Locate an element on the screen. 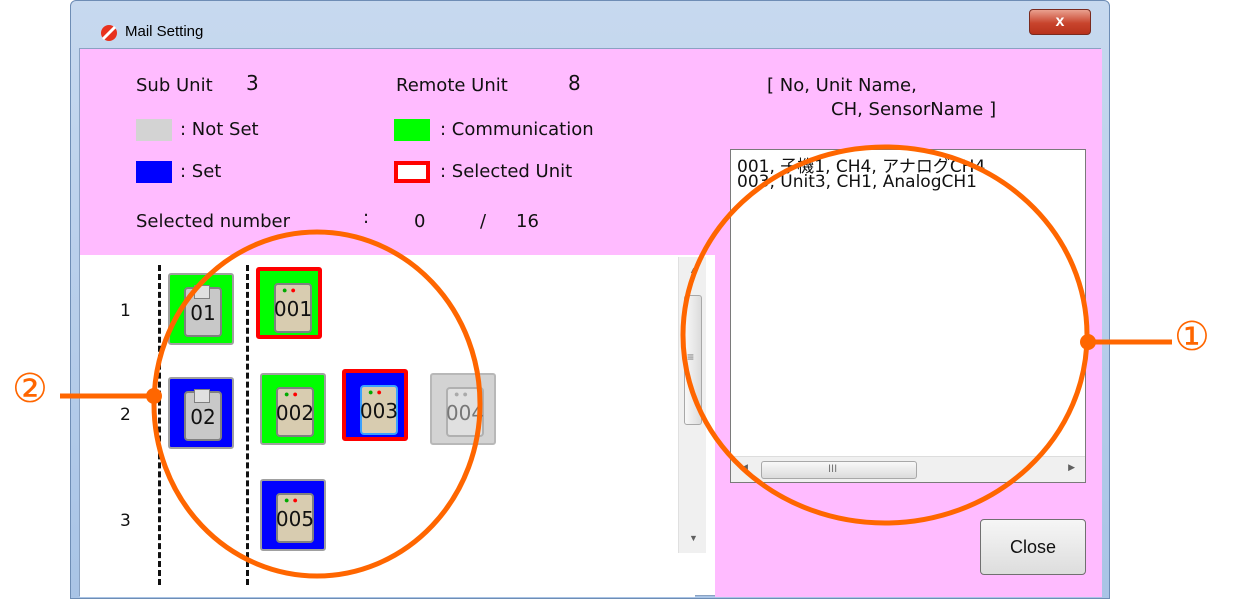 The width and height of the screenshot is (1235, 599). scrollbar-thumb: III is located at coordinates (839, 470).